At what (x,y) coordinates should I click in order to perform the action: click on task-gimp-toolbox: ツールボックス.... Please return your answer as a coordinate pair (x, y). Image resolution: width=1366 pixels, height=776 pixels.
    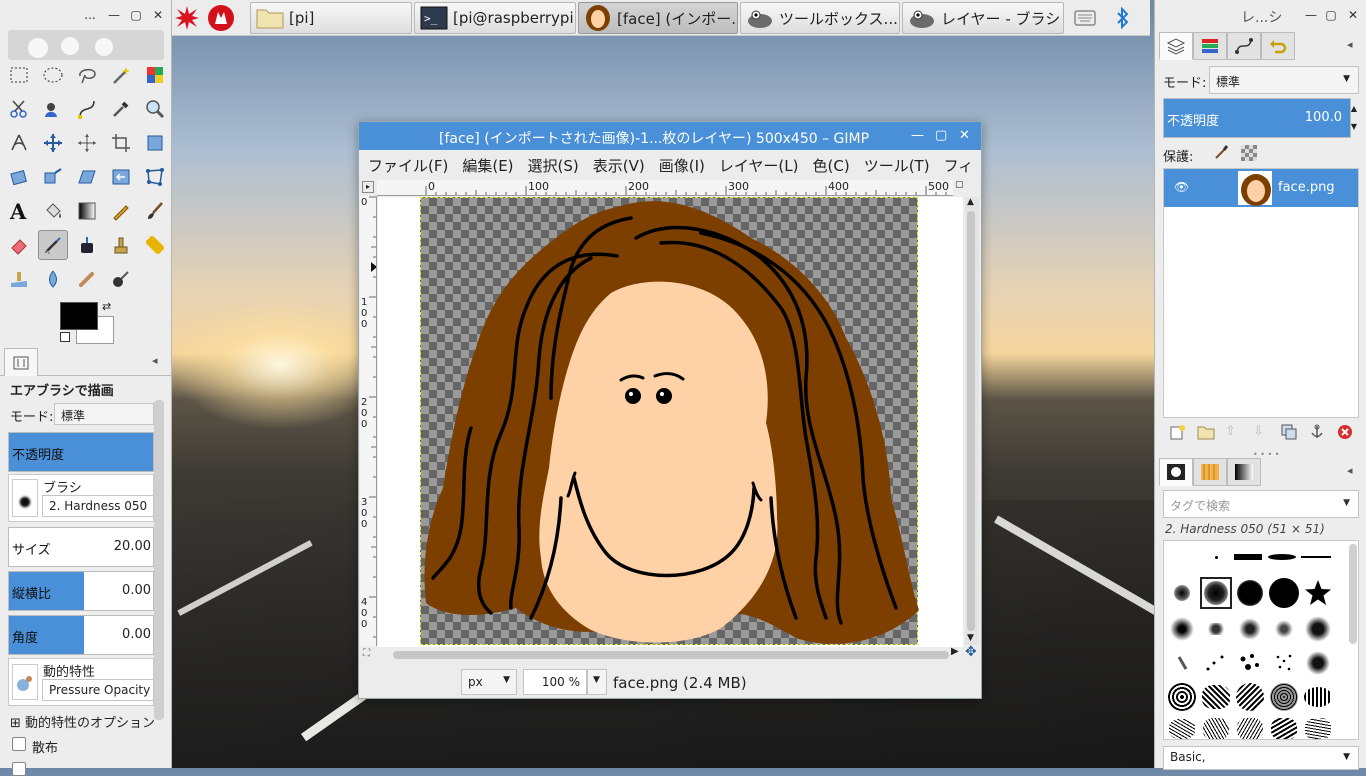
    Looking at the image, I should click on (820, 18).